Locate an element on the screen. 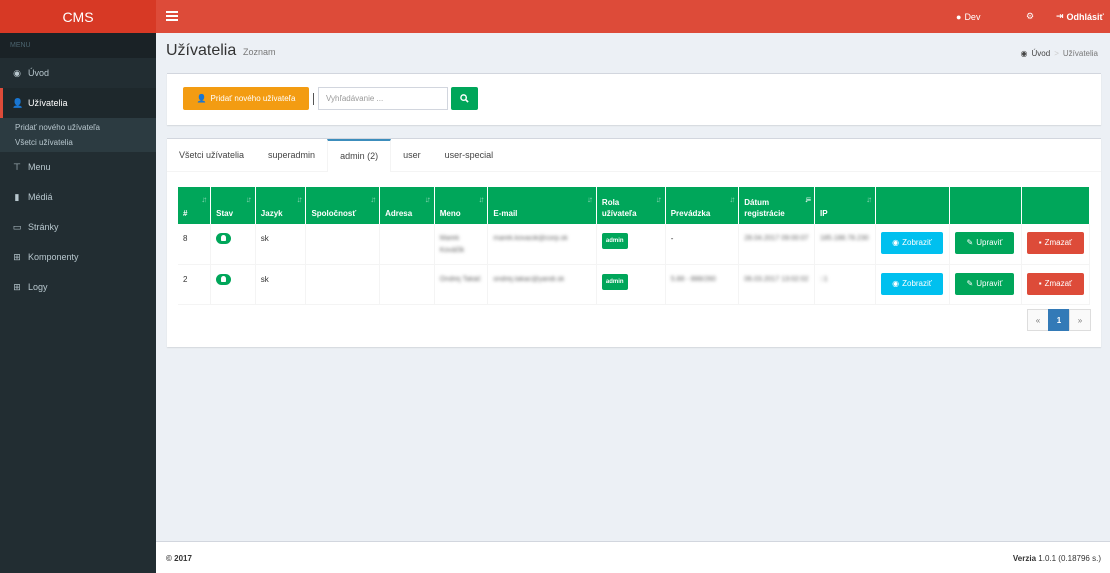 The height and width of the screenshot is (573, 1110). settings-gear-icon: ⚙ is located at coordinates (1030, 16).